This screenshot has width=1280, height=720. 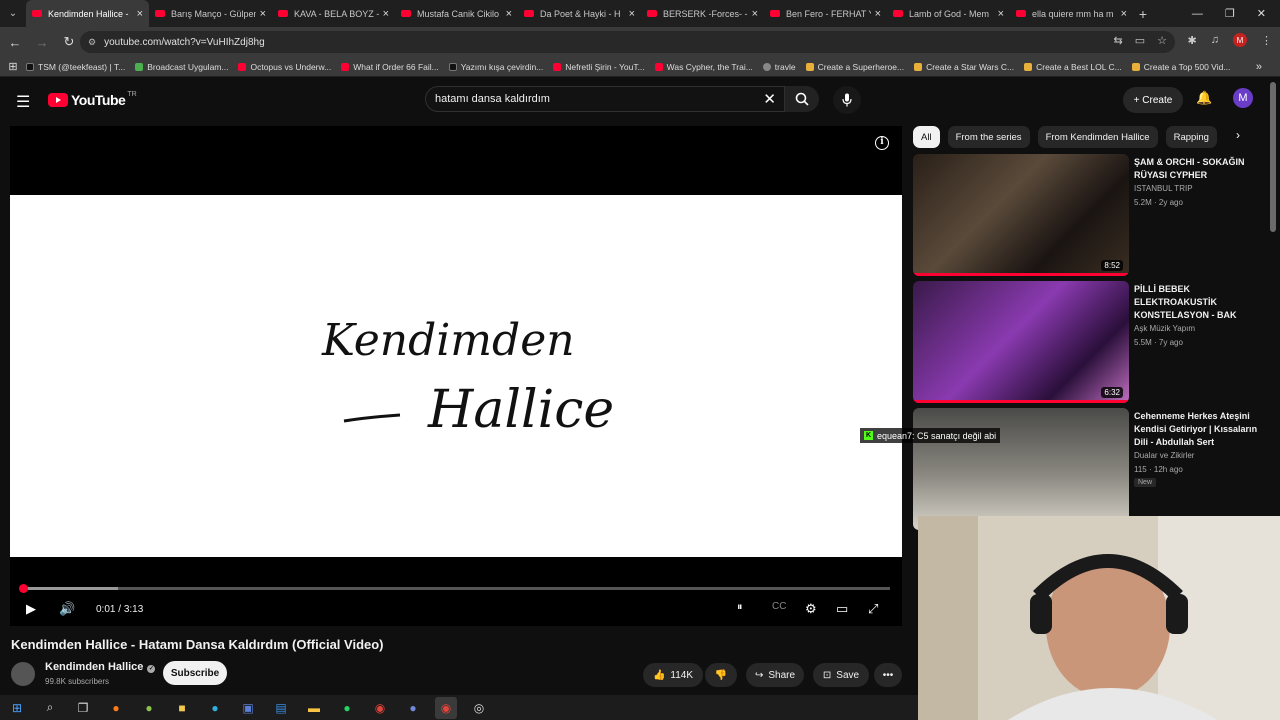 What do you see at coordinates (1162, 40) in the screenshot?
I see `bookmark-star-icon: ☆` at bounding box center [1162, 40].